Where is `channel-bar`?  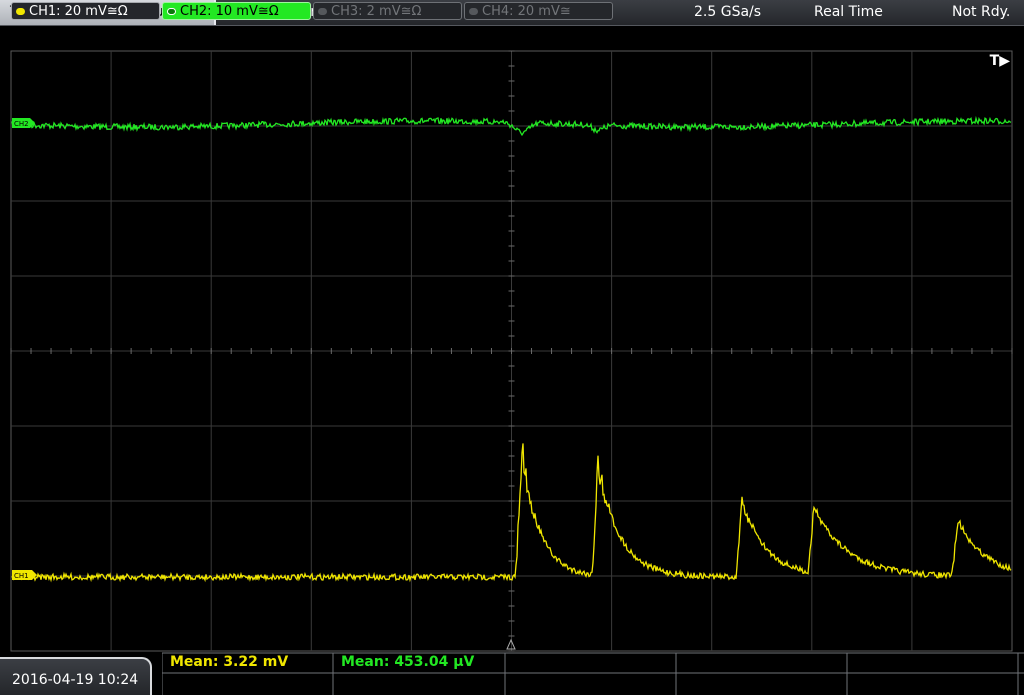 channel-bar is located at coordinates (512, 37).